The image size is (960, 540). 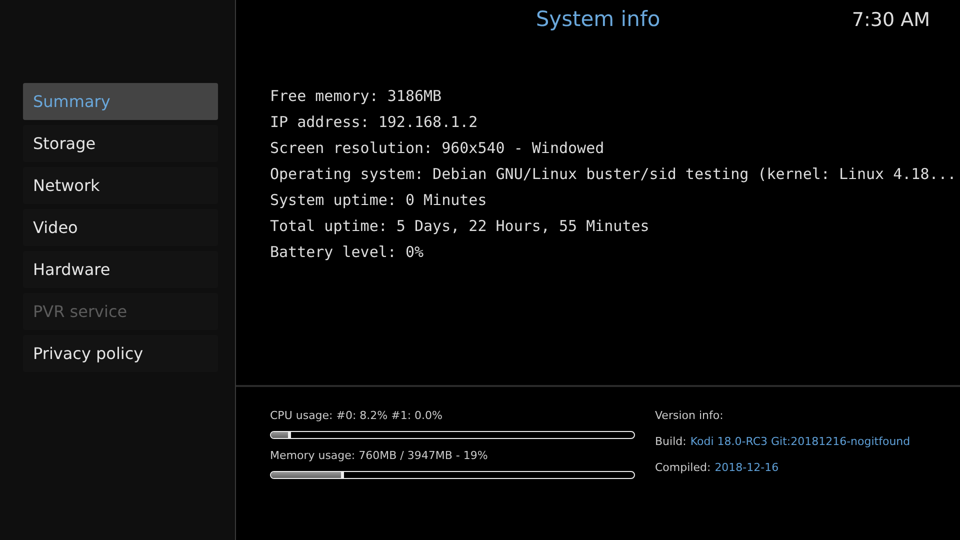 I want to click on info-line: IP address: 192.168.1.2, so click(x=374, y=122).